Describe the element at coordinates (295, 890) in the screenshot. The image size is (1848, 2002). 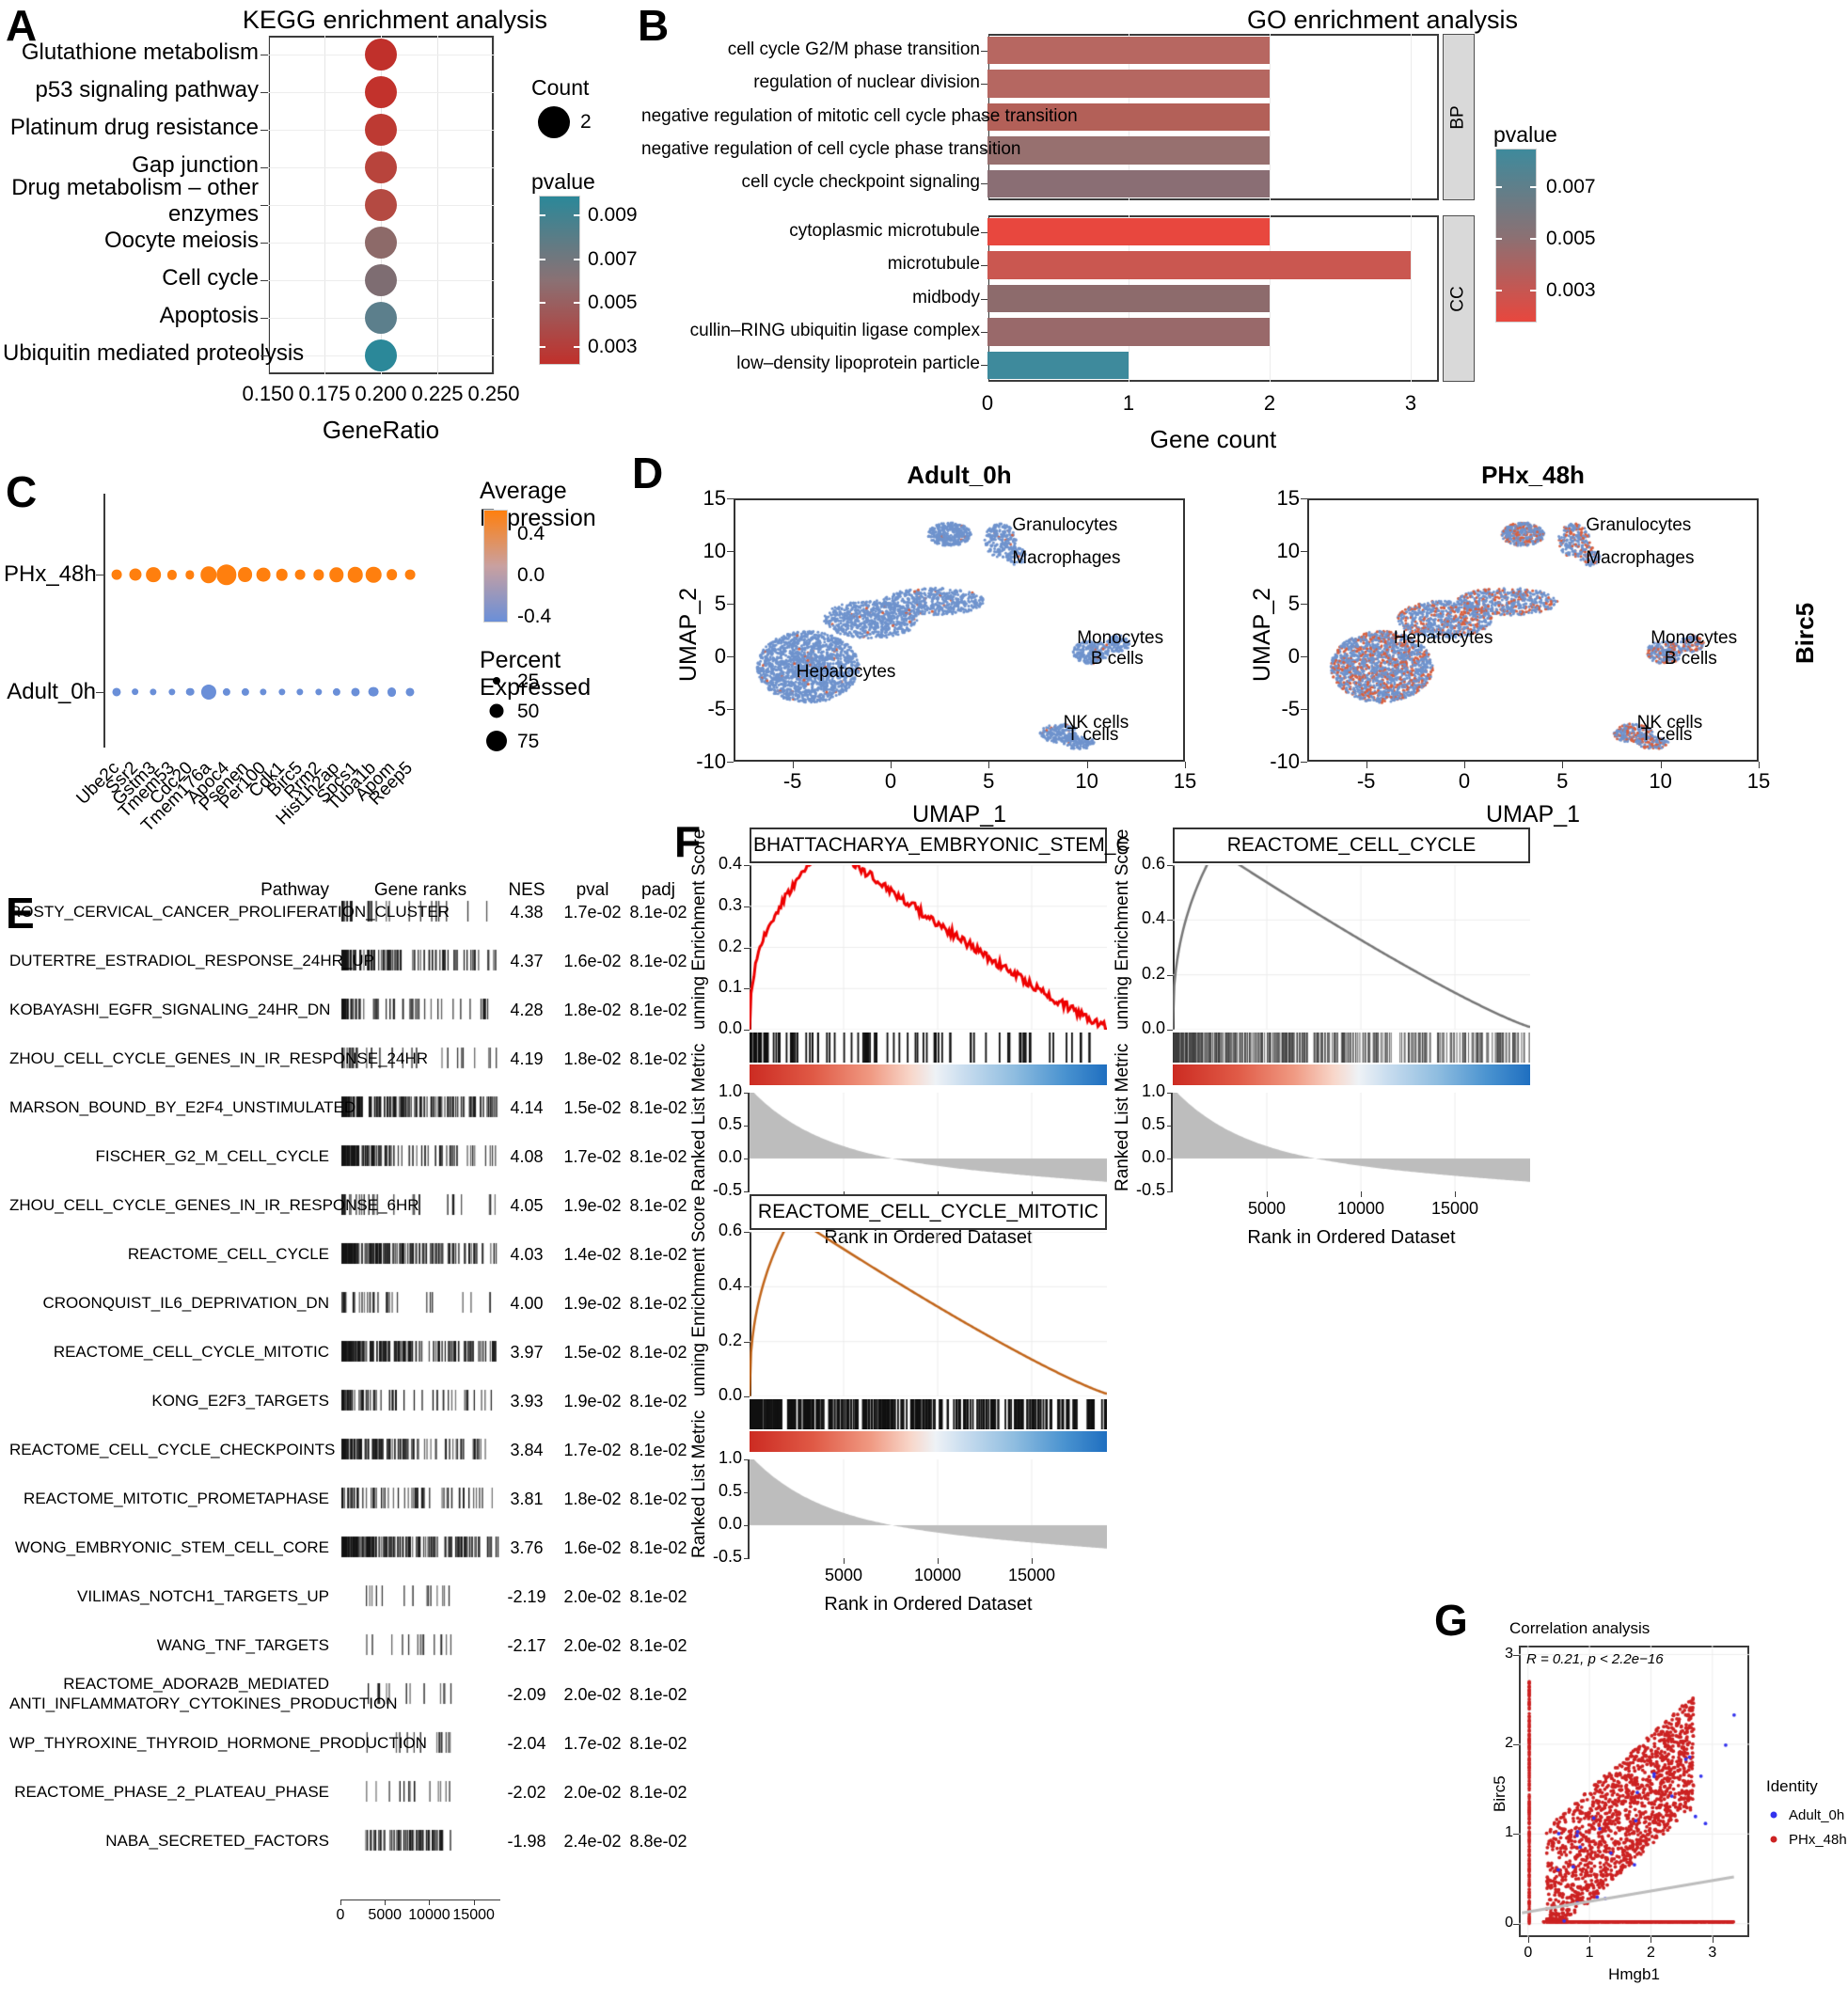
I see `fgsea-col-pathway: Pathway` at that location.